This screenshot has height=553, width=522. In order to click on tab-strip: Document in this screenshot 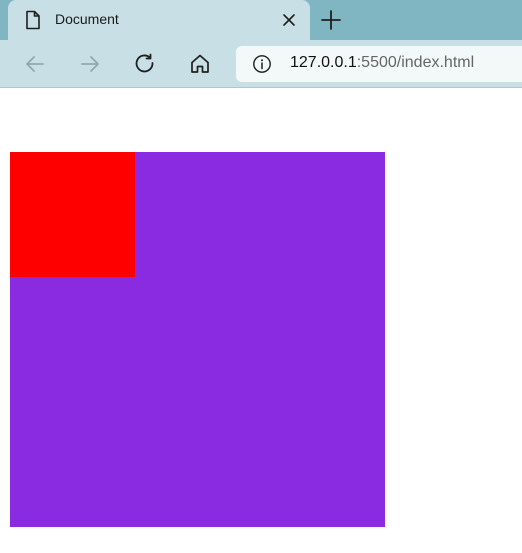, I will do `click(261, 20)`.